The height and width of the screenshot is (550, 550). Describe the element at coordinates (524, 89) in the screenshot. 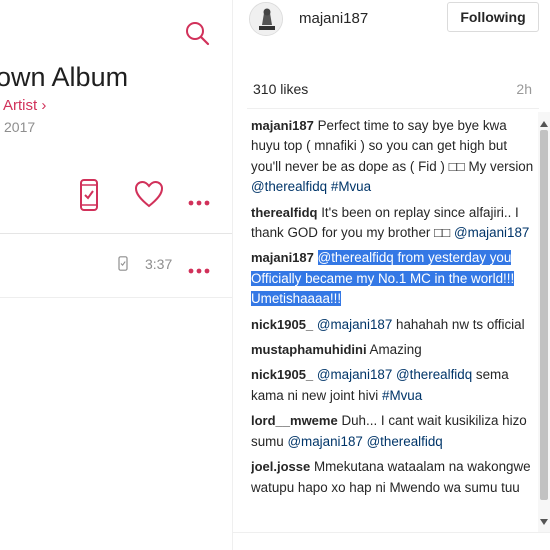

I see `post-time: 2h` at that location.